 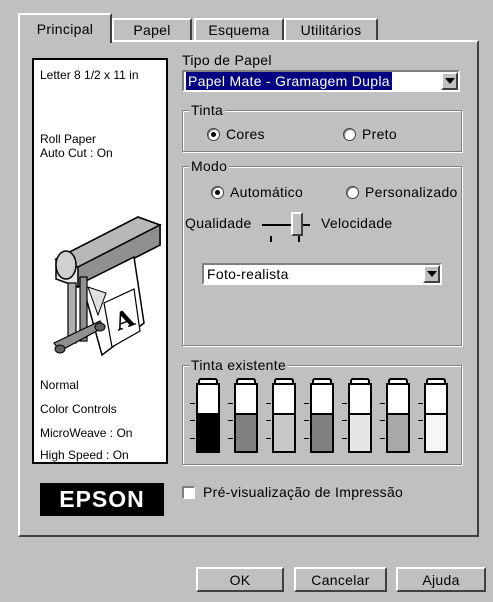 I want to click on preset-select: Foto-realista, so click(x=322, y=274).